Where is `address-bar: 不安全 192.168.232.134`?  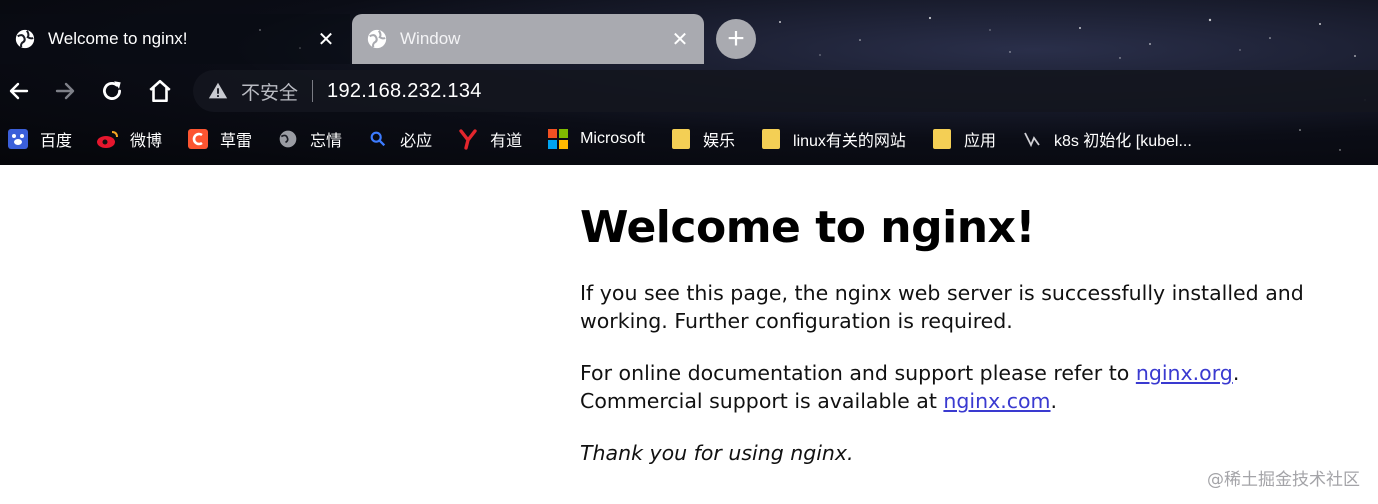
address-bar: 不安全 192.168.232.134 is located at coordinates (785, 91).